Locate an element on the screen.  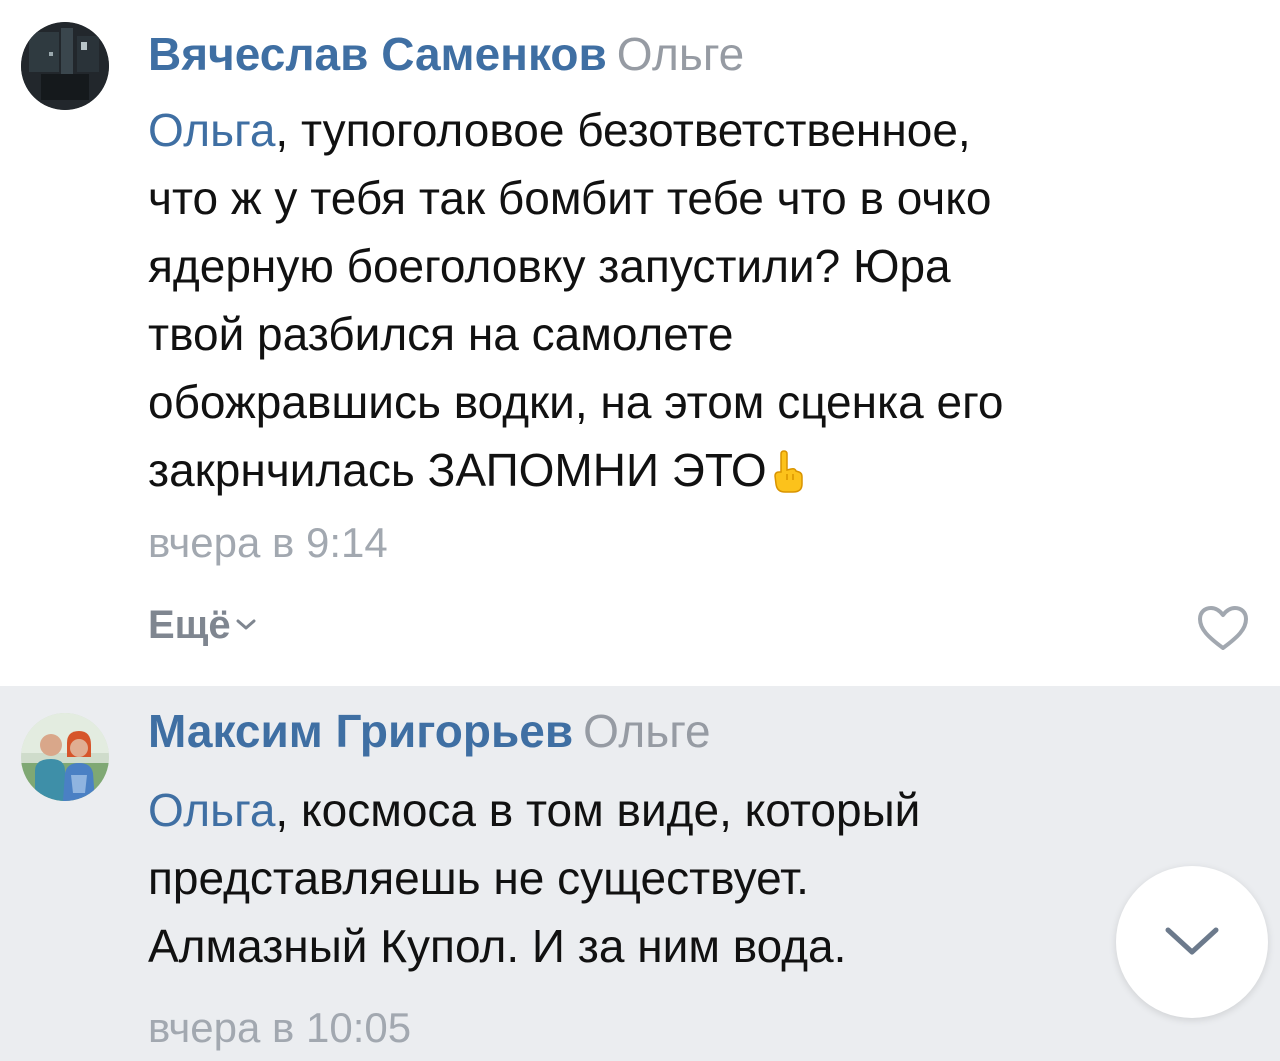
comment-timestamp: вчера в 9:14 is located at coordinates (268, 542).